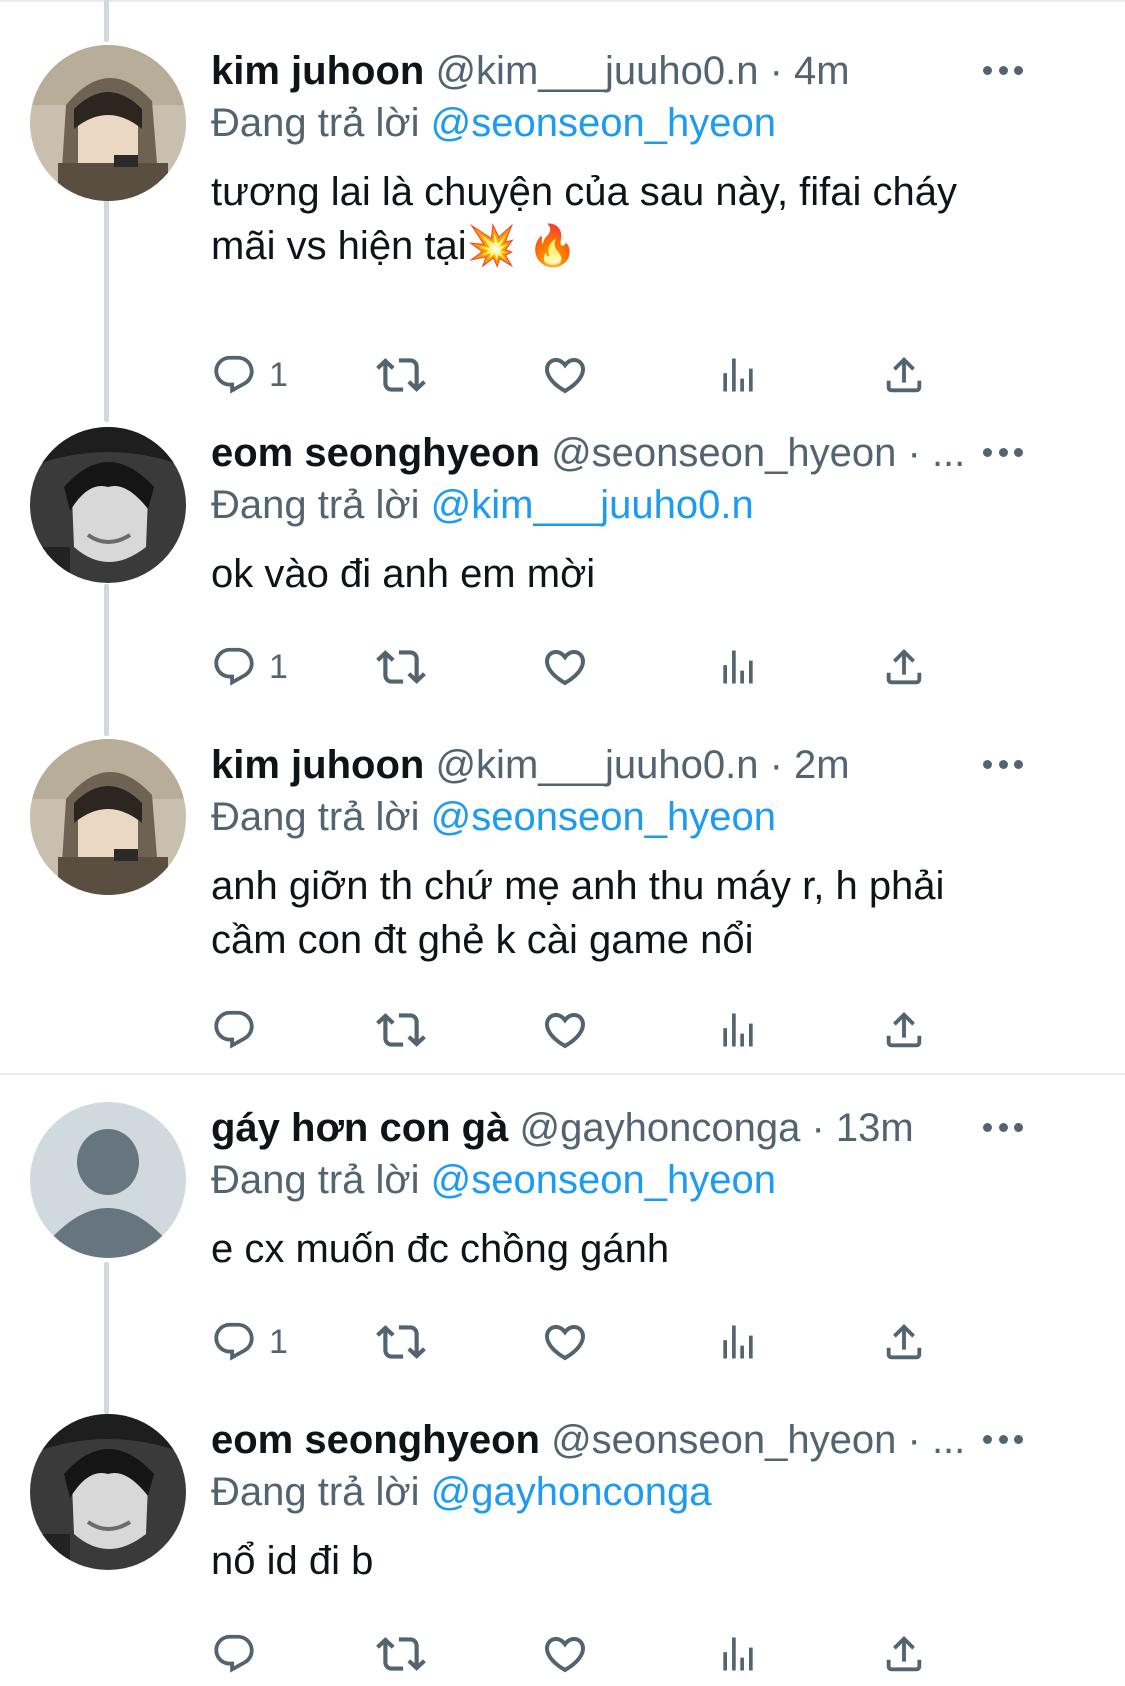 The width and height of the screenshot is (1125, 1686). I want to click on replying-label: Đang trả lời, so click(315, 1180).